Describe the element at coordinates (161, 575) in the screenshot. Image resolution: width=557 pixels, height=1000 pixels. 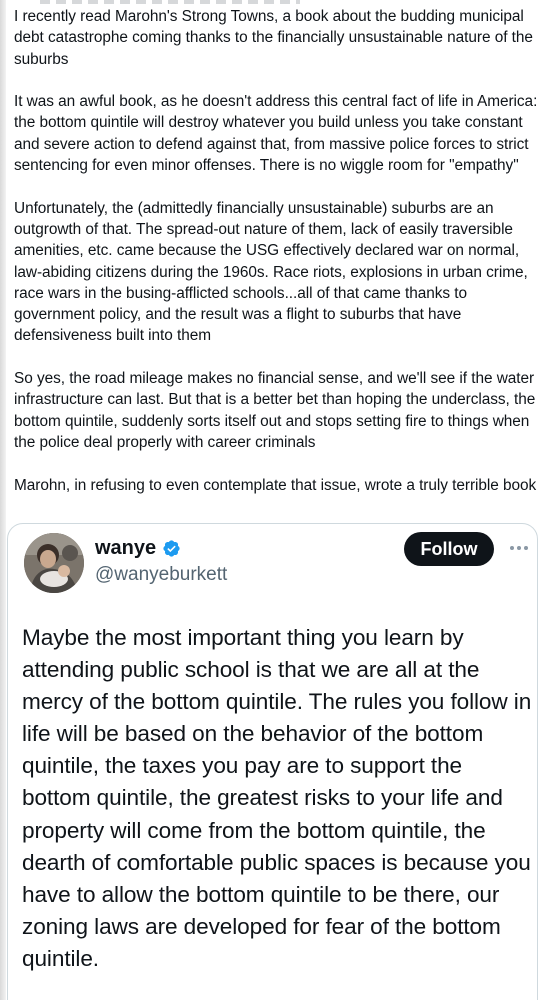
I see `quoted-author-handle: @wanyeburkett` at that location.